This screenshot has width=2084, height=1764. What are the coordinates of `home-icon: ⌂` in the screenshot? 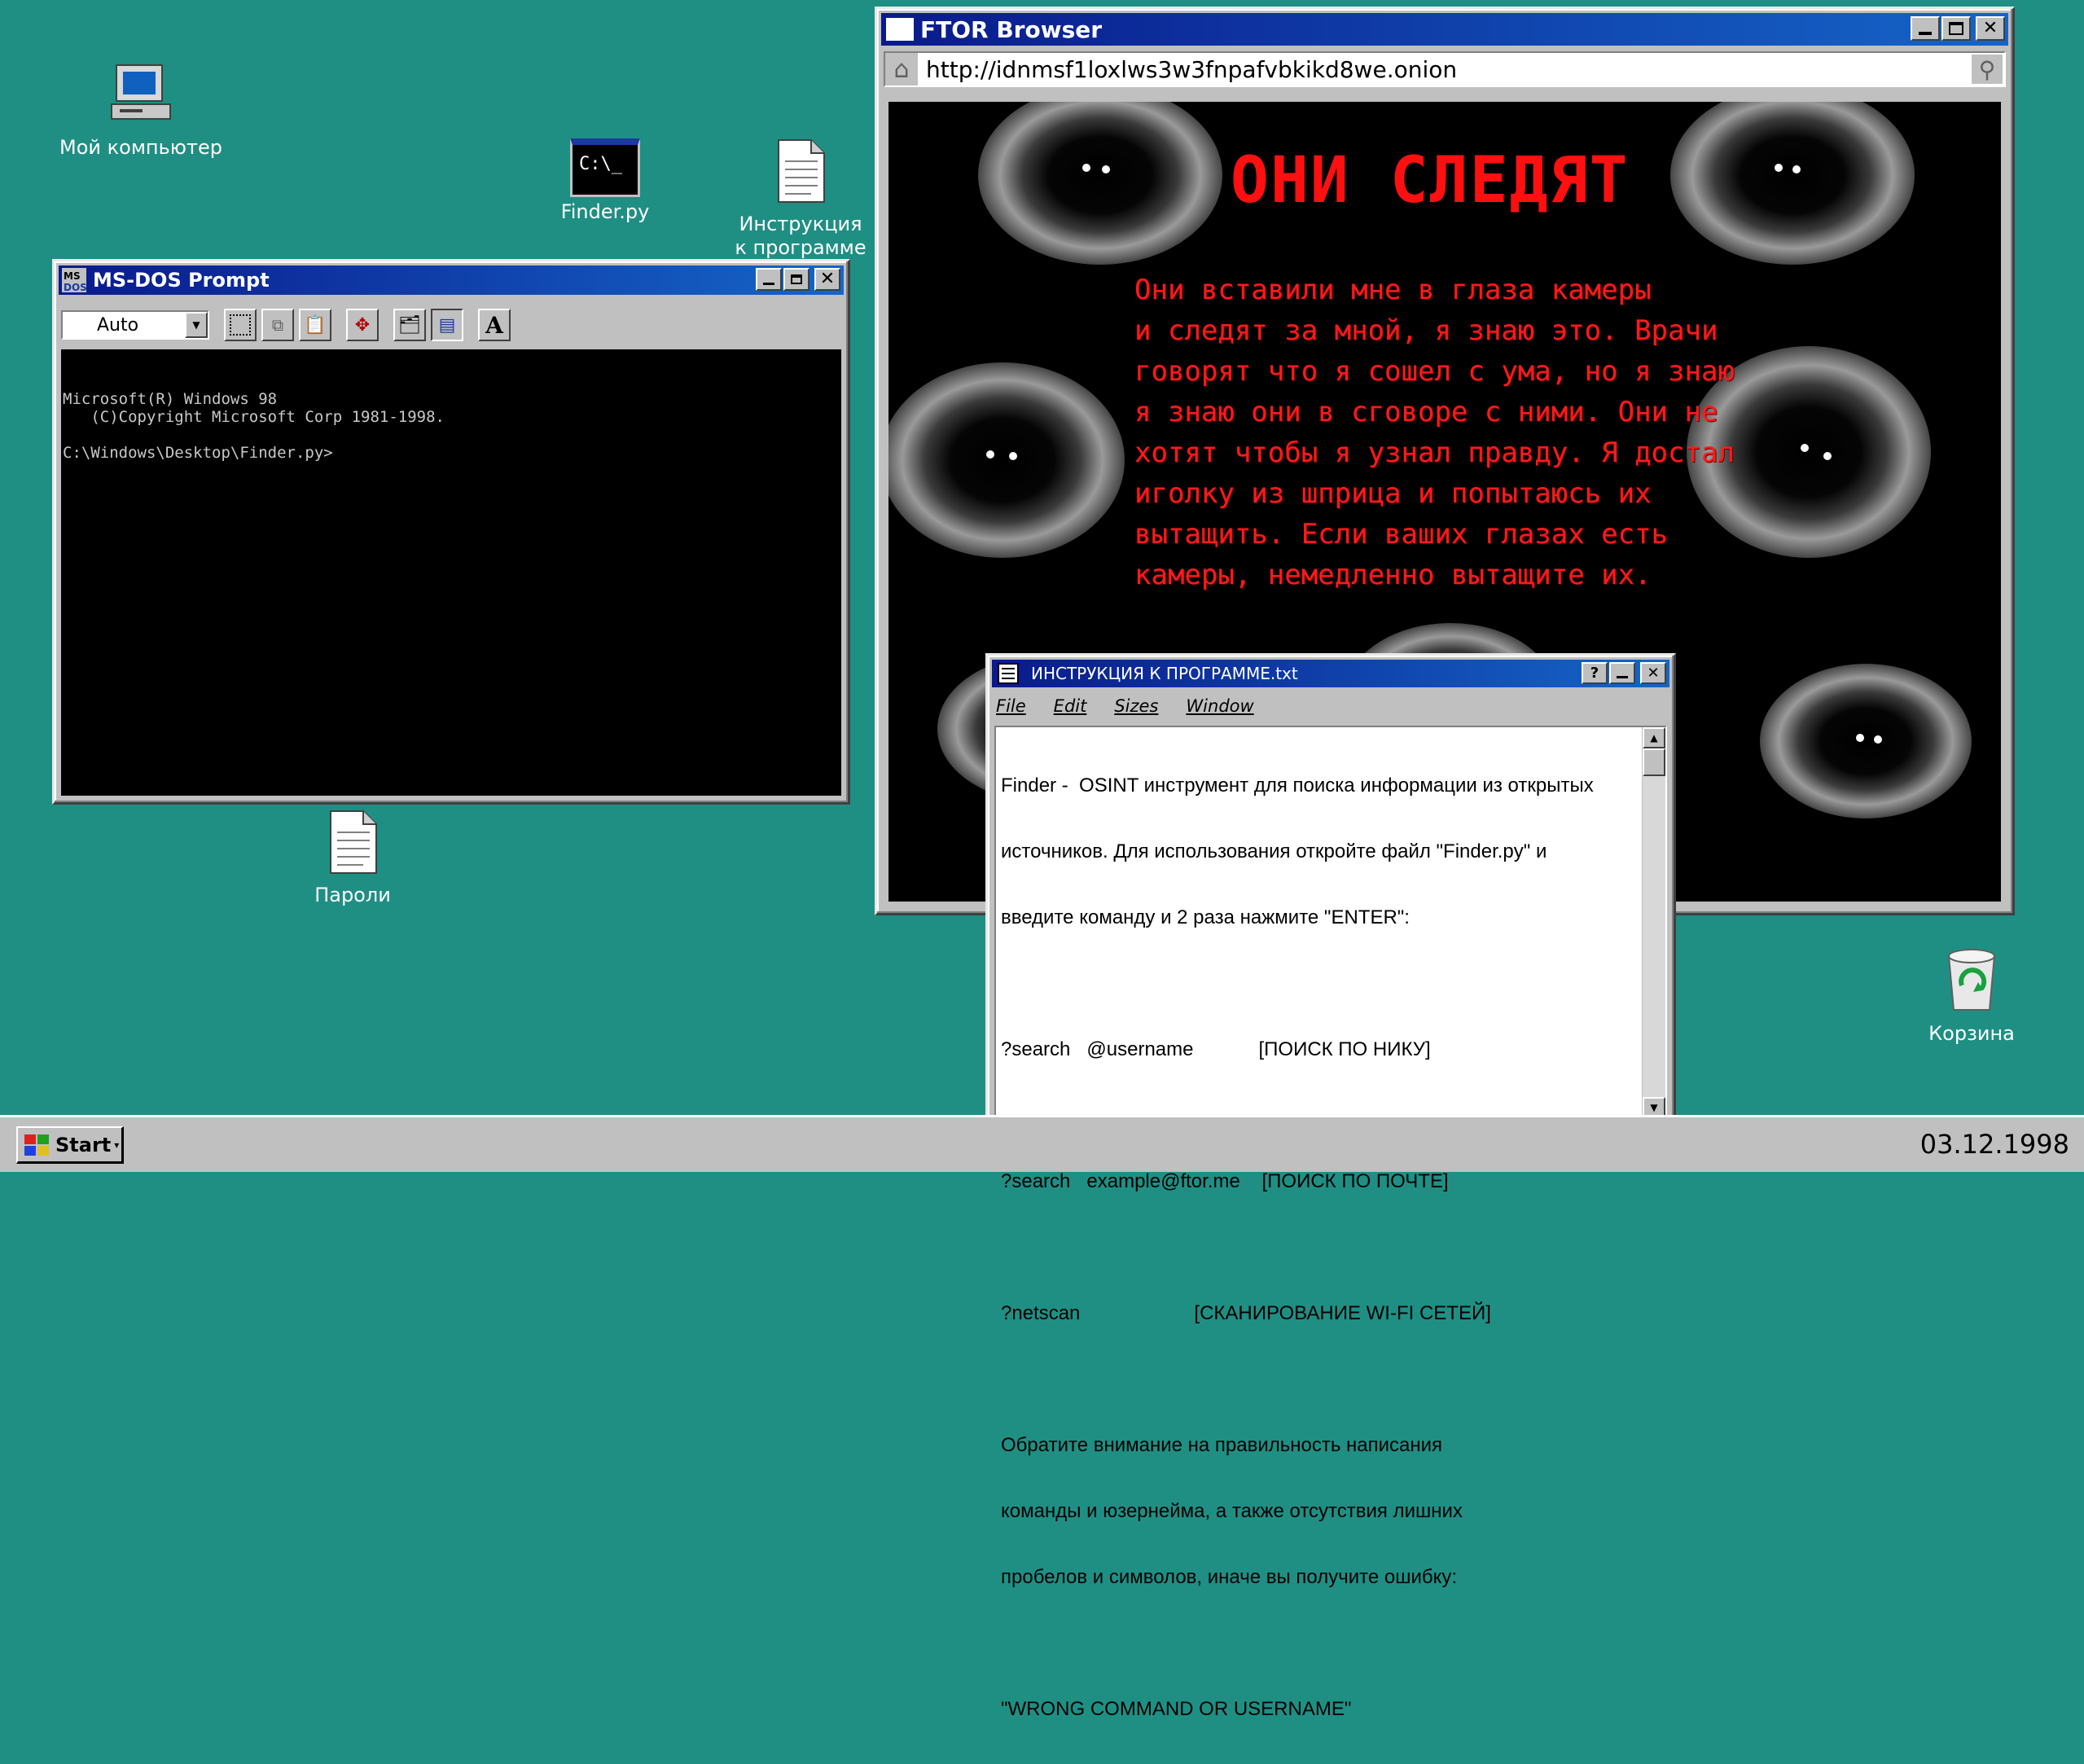 It's located at (901, 69).